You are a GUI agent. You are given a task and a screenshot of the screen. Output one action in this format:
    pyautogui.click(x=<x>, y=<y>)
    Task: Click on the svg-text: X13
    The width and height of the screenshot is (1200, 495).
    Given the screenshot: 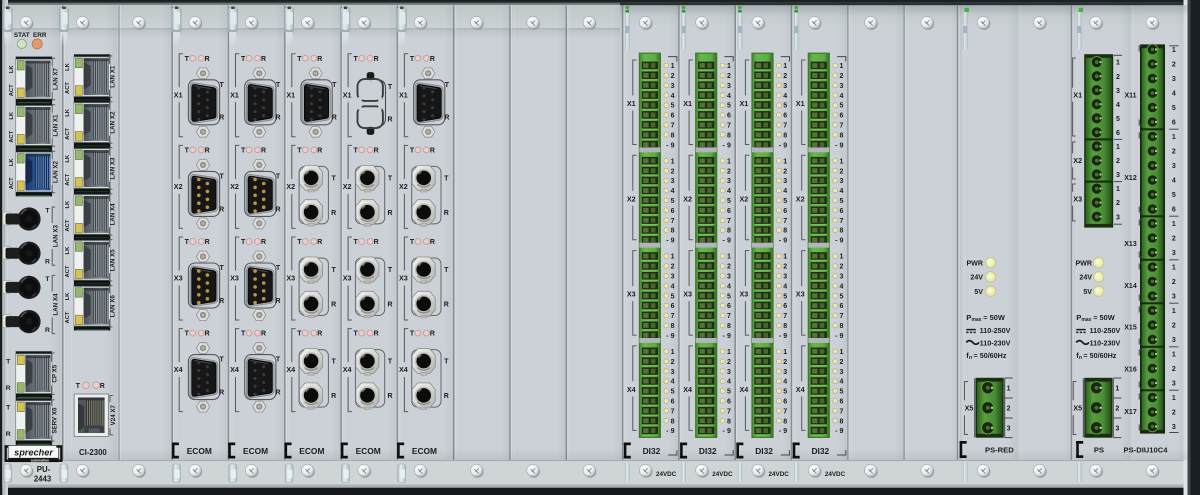 What is the action you would take?
    pyautogui.click(x=1130, y=244)
    